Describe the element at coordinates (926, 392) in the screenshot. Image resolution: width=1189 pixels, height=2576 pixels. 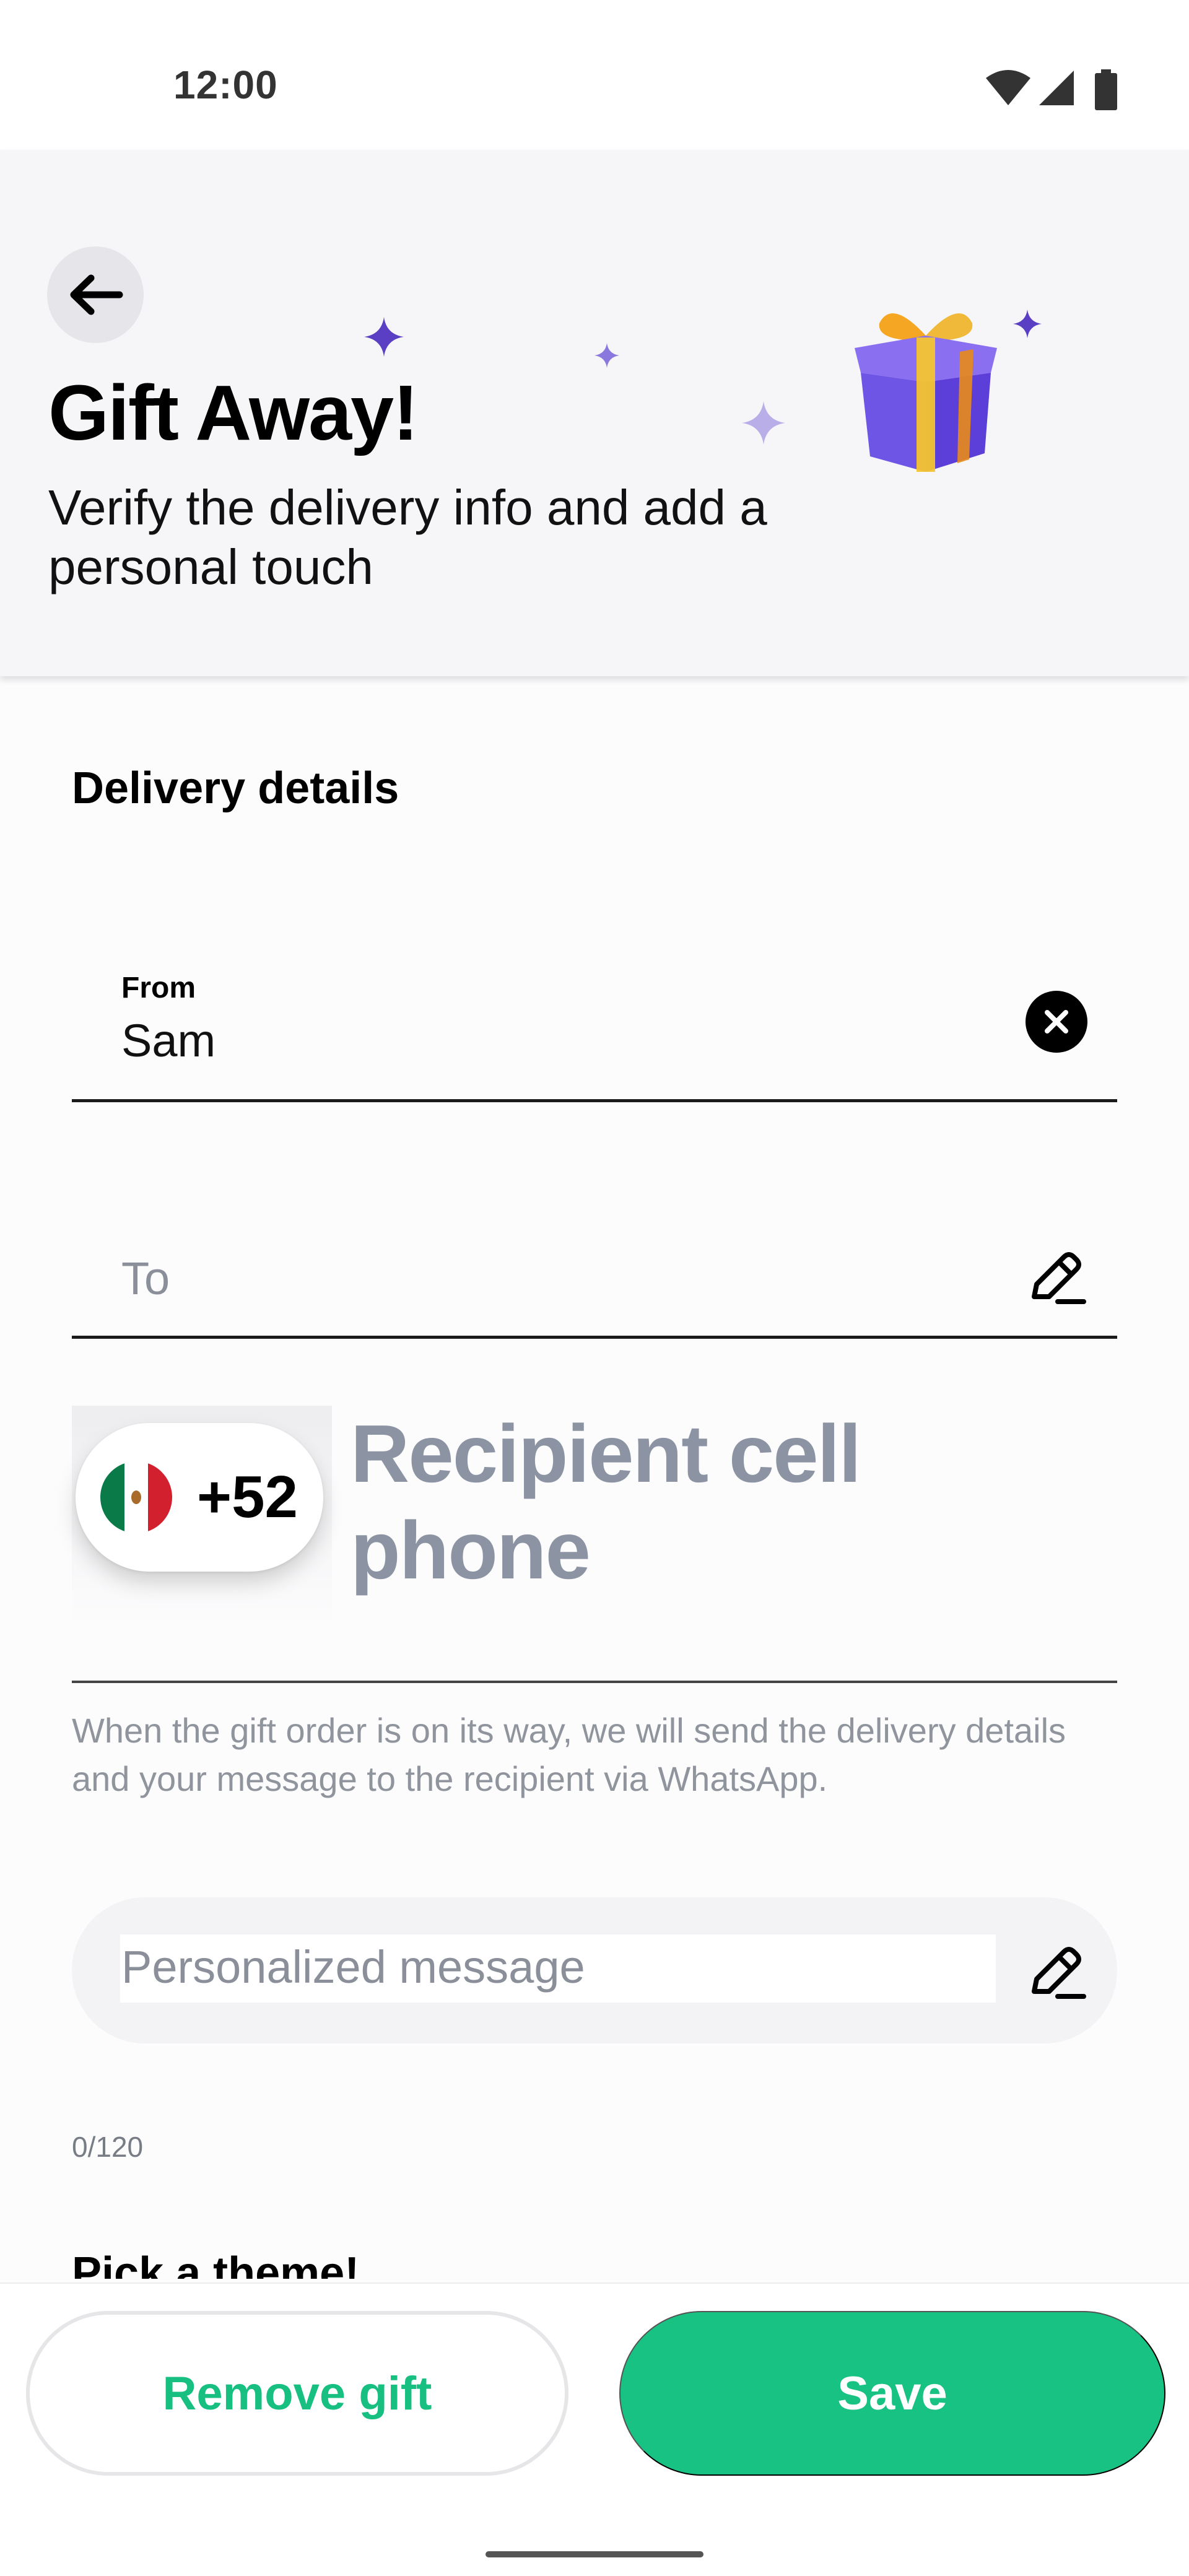
I see `gift-box-icon` at that location.